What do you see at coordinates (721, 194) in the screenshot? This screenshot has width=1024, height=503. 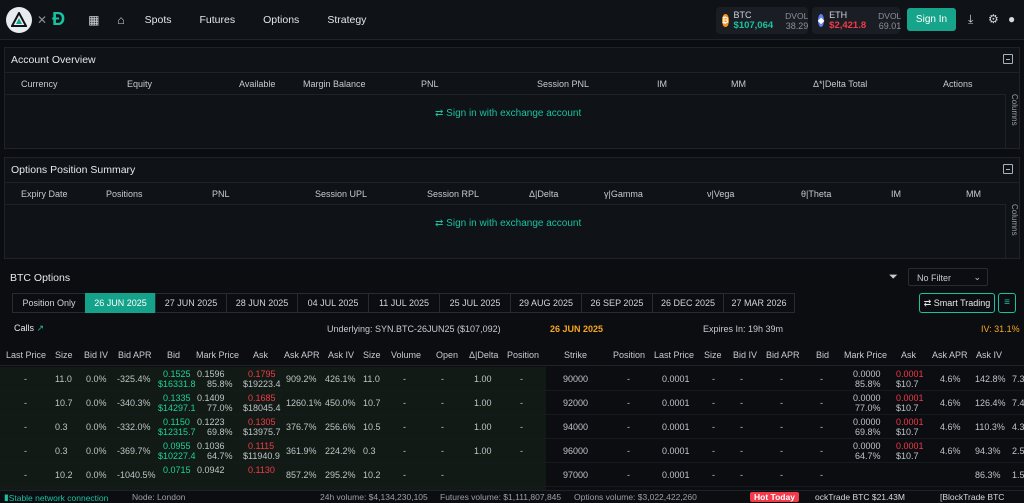 I see `col-vega: ν|Vega` at bounding box center [721, 194].